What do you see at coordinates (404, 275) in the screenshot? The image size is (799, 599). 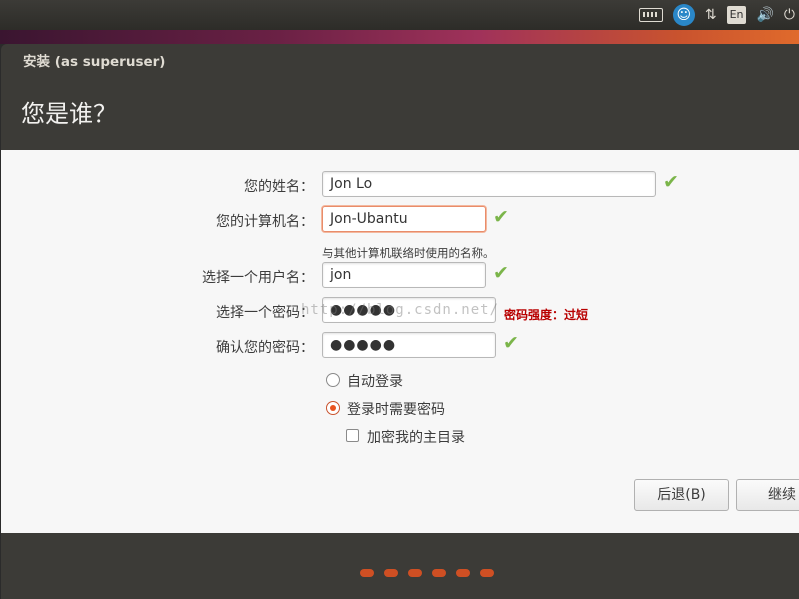 I see `username-field: jon` at bounding box center [404, 275].